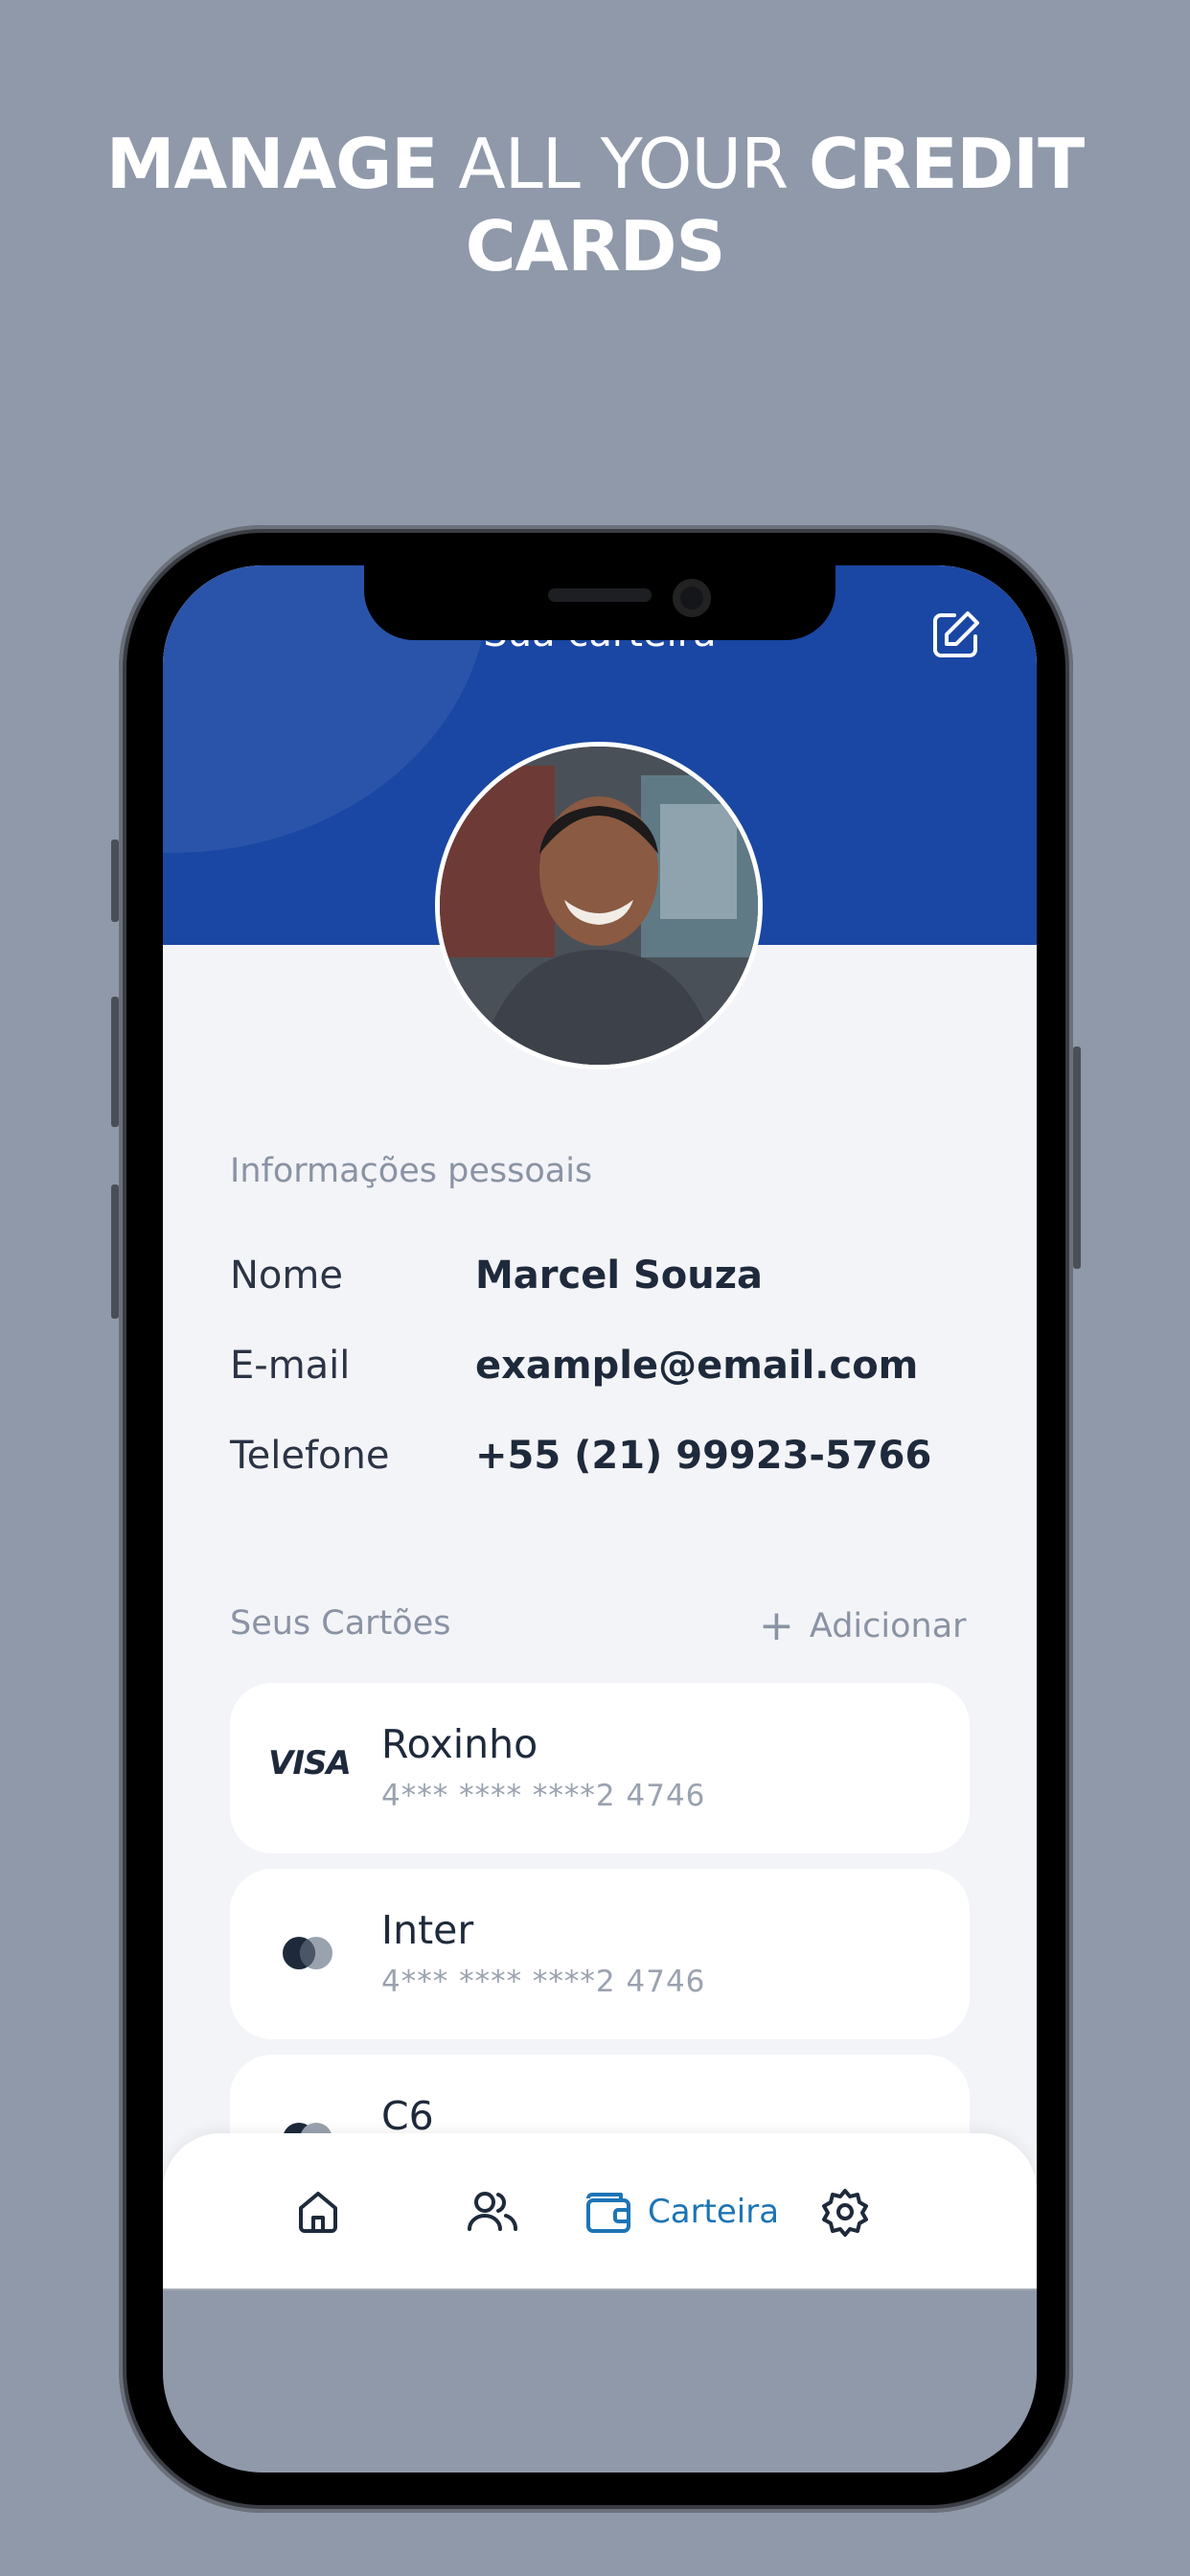 Image resolution: width=1190 pixels, height=2576 pixels. I want to click on edit-profile-button, so click(956, 634).